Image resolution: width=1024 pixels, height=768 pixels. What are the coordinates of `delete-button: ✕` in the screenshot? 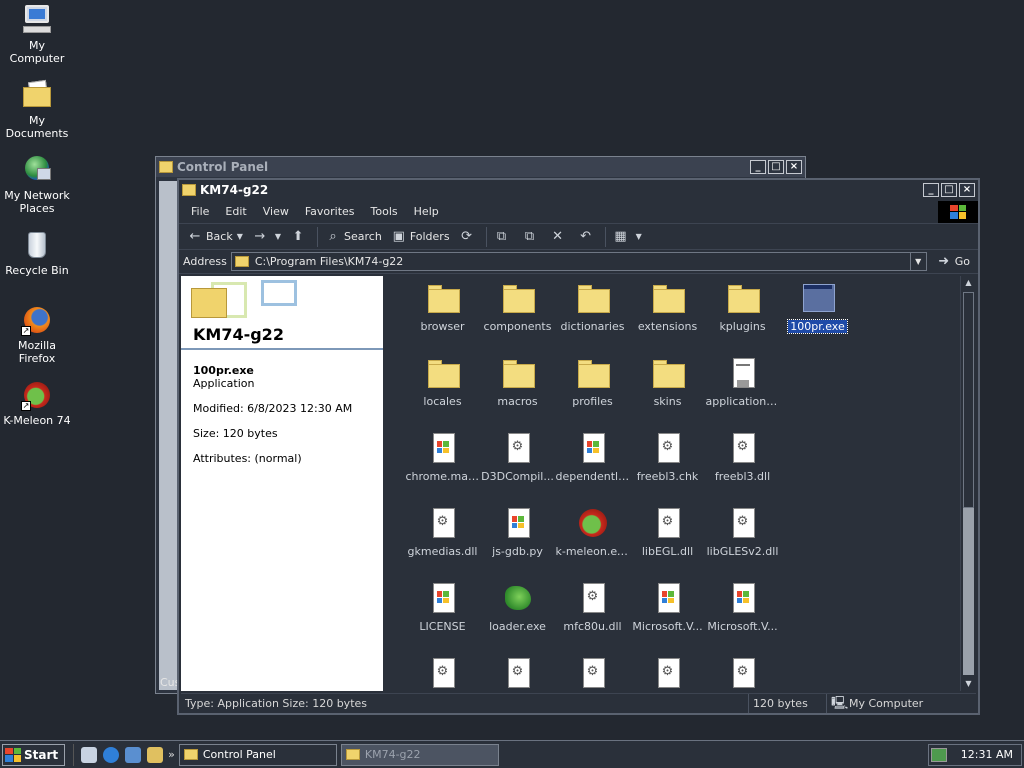 It's located at (560, 237).